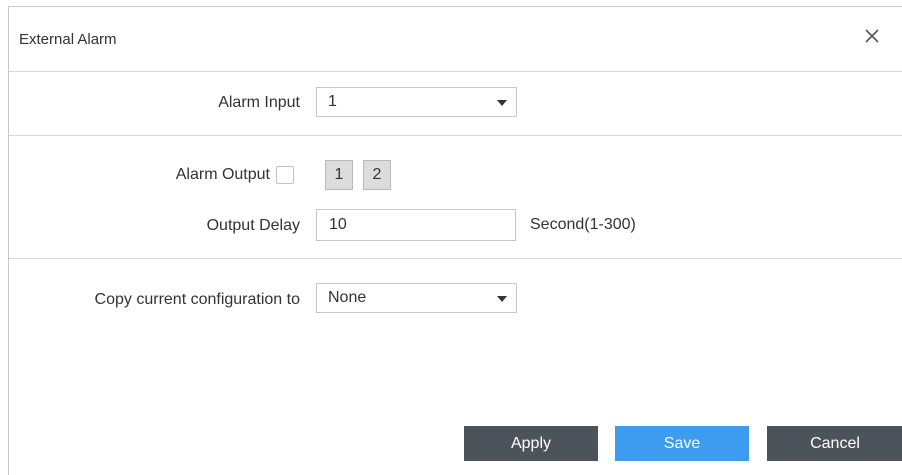  Describe the element at coordinates (531, 443) in the screenshot. I see `apply-button: Apply` at that location.